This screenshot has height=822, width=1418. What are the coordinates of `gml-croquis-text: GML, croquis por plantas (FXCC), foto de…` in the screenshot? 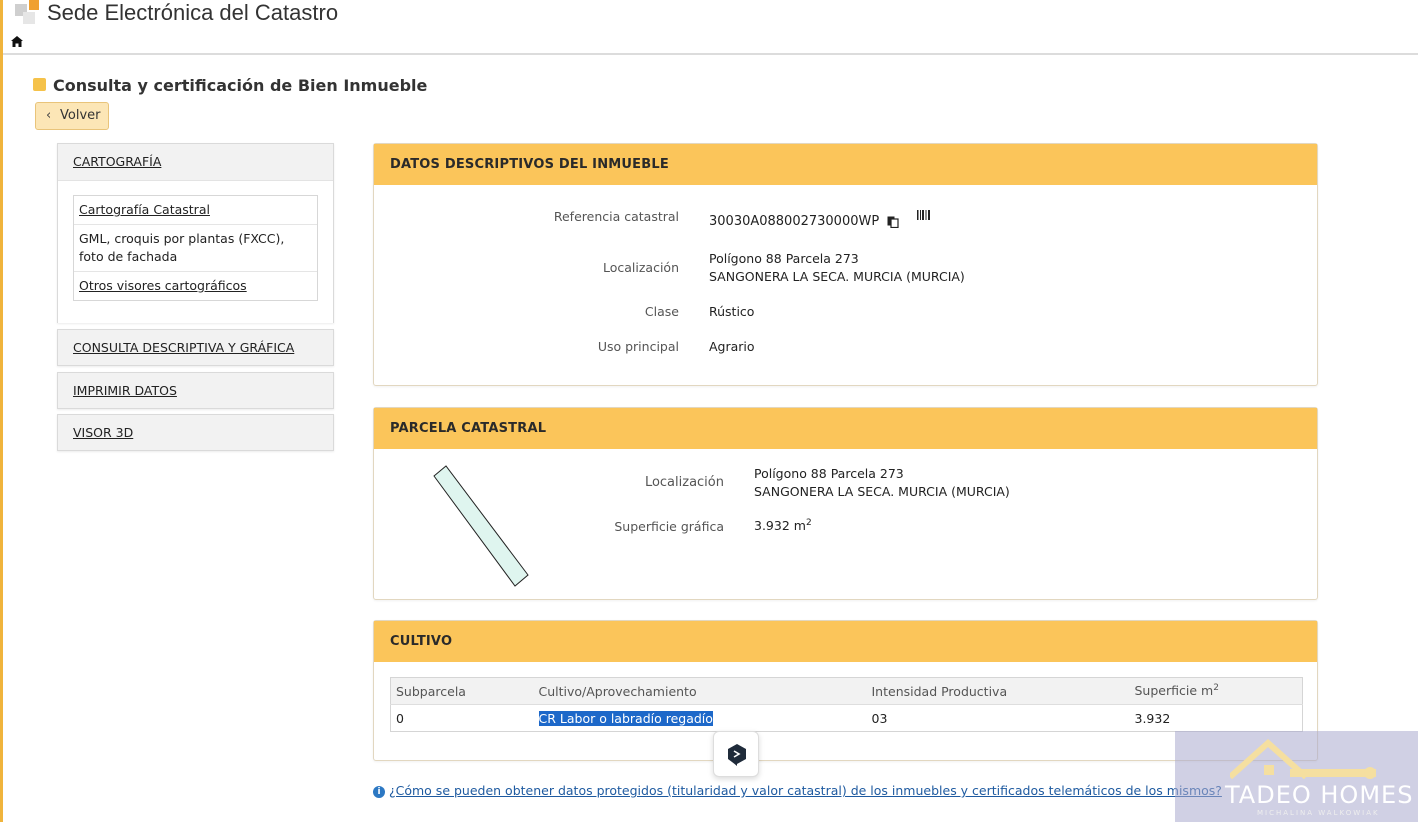 It's located at (182, 247).